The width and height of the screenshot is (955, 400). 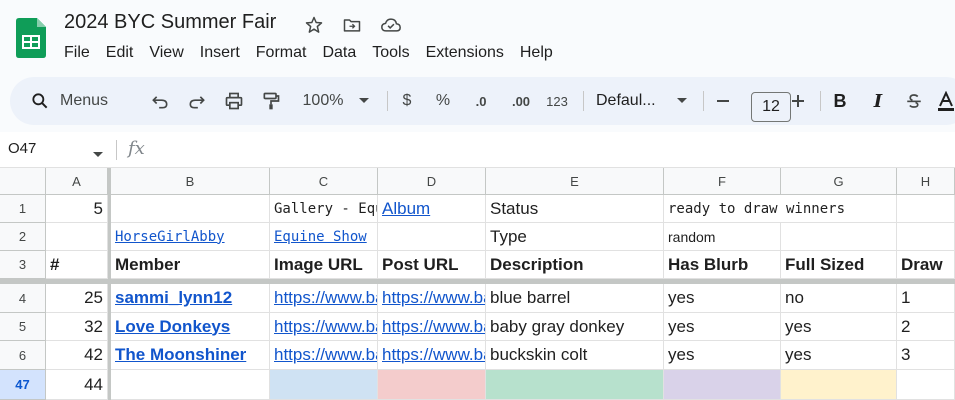 I want to click on cell-f5: yes, so click(x=722, y=327).